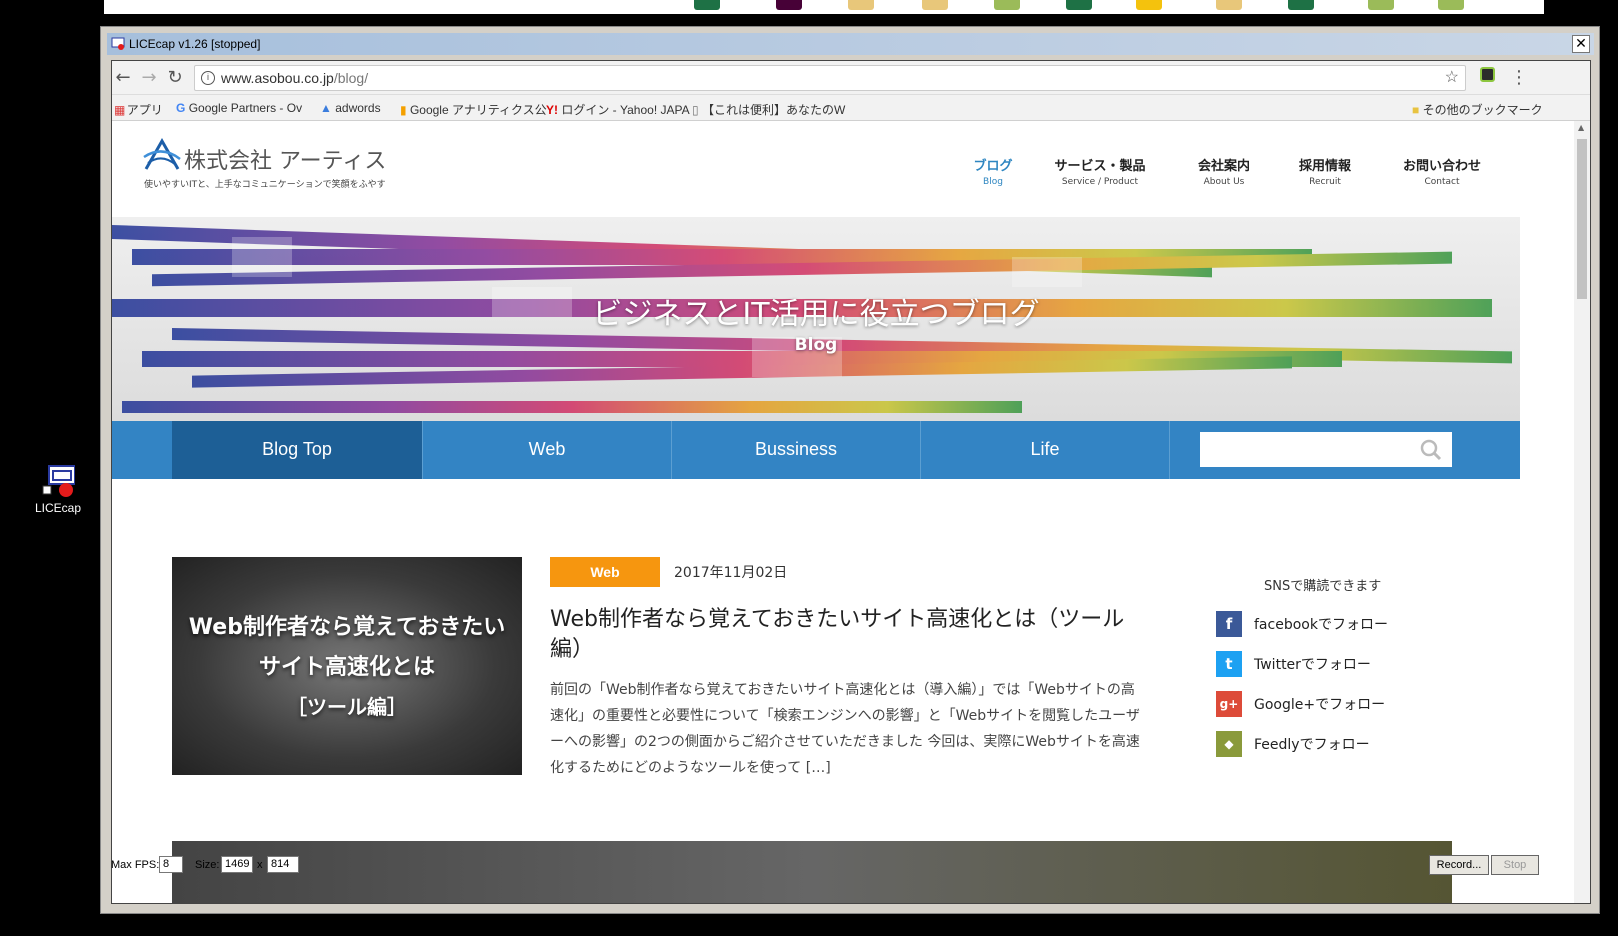 The width and height of the screenshot is (1618, 936). I want to click on menu-kebab-icon: ⋮, so click(1519, 78).